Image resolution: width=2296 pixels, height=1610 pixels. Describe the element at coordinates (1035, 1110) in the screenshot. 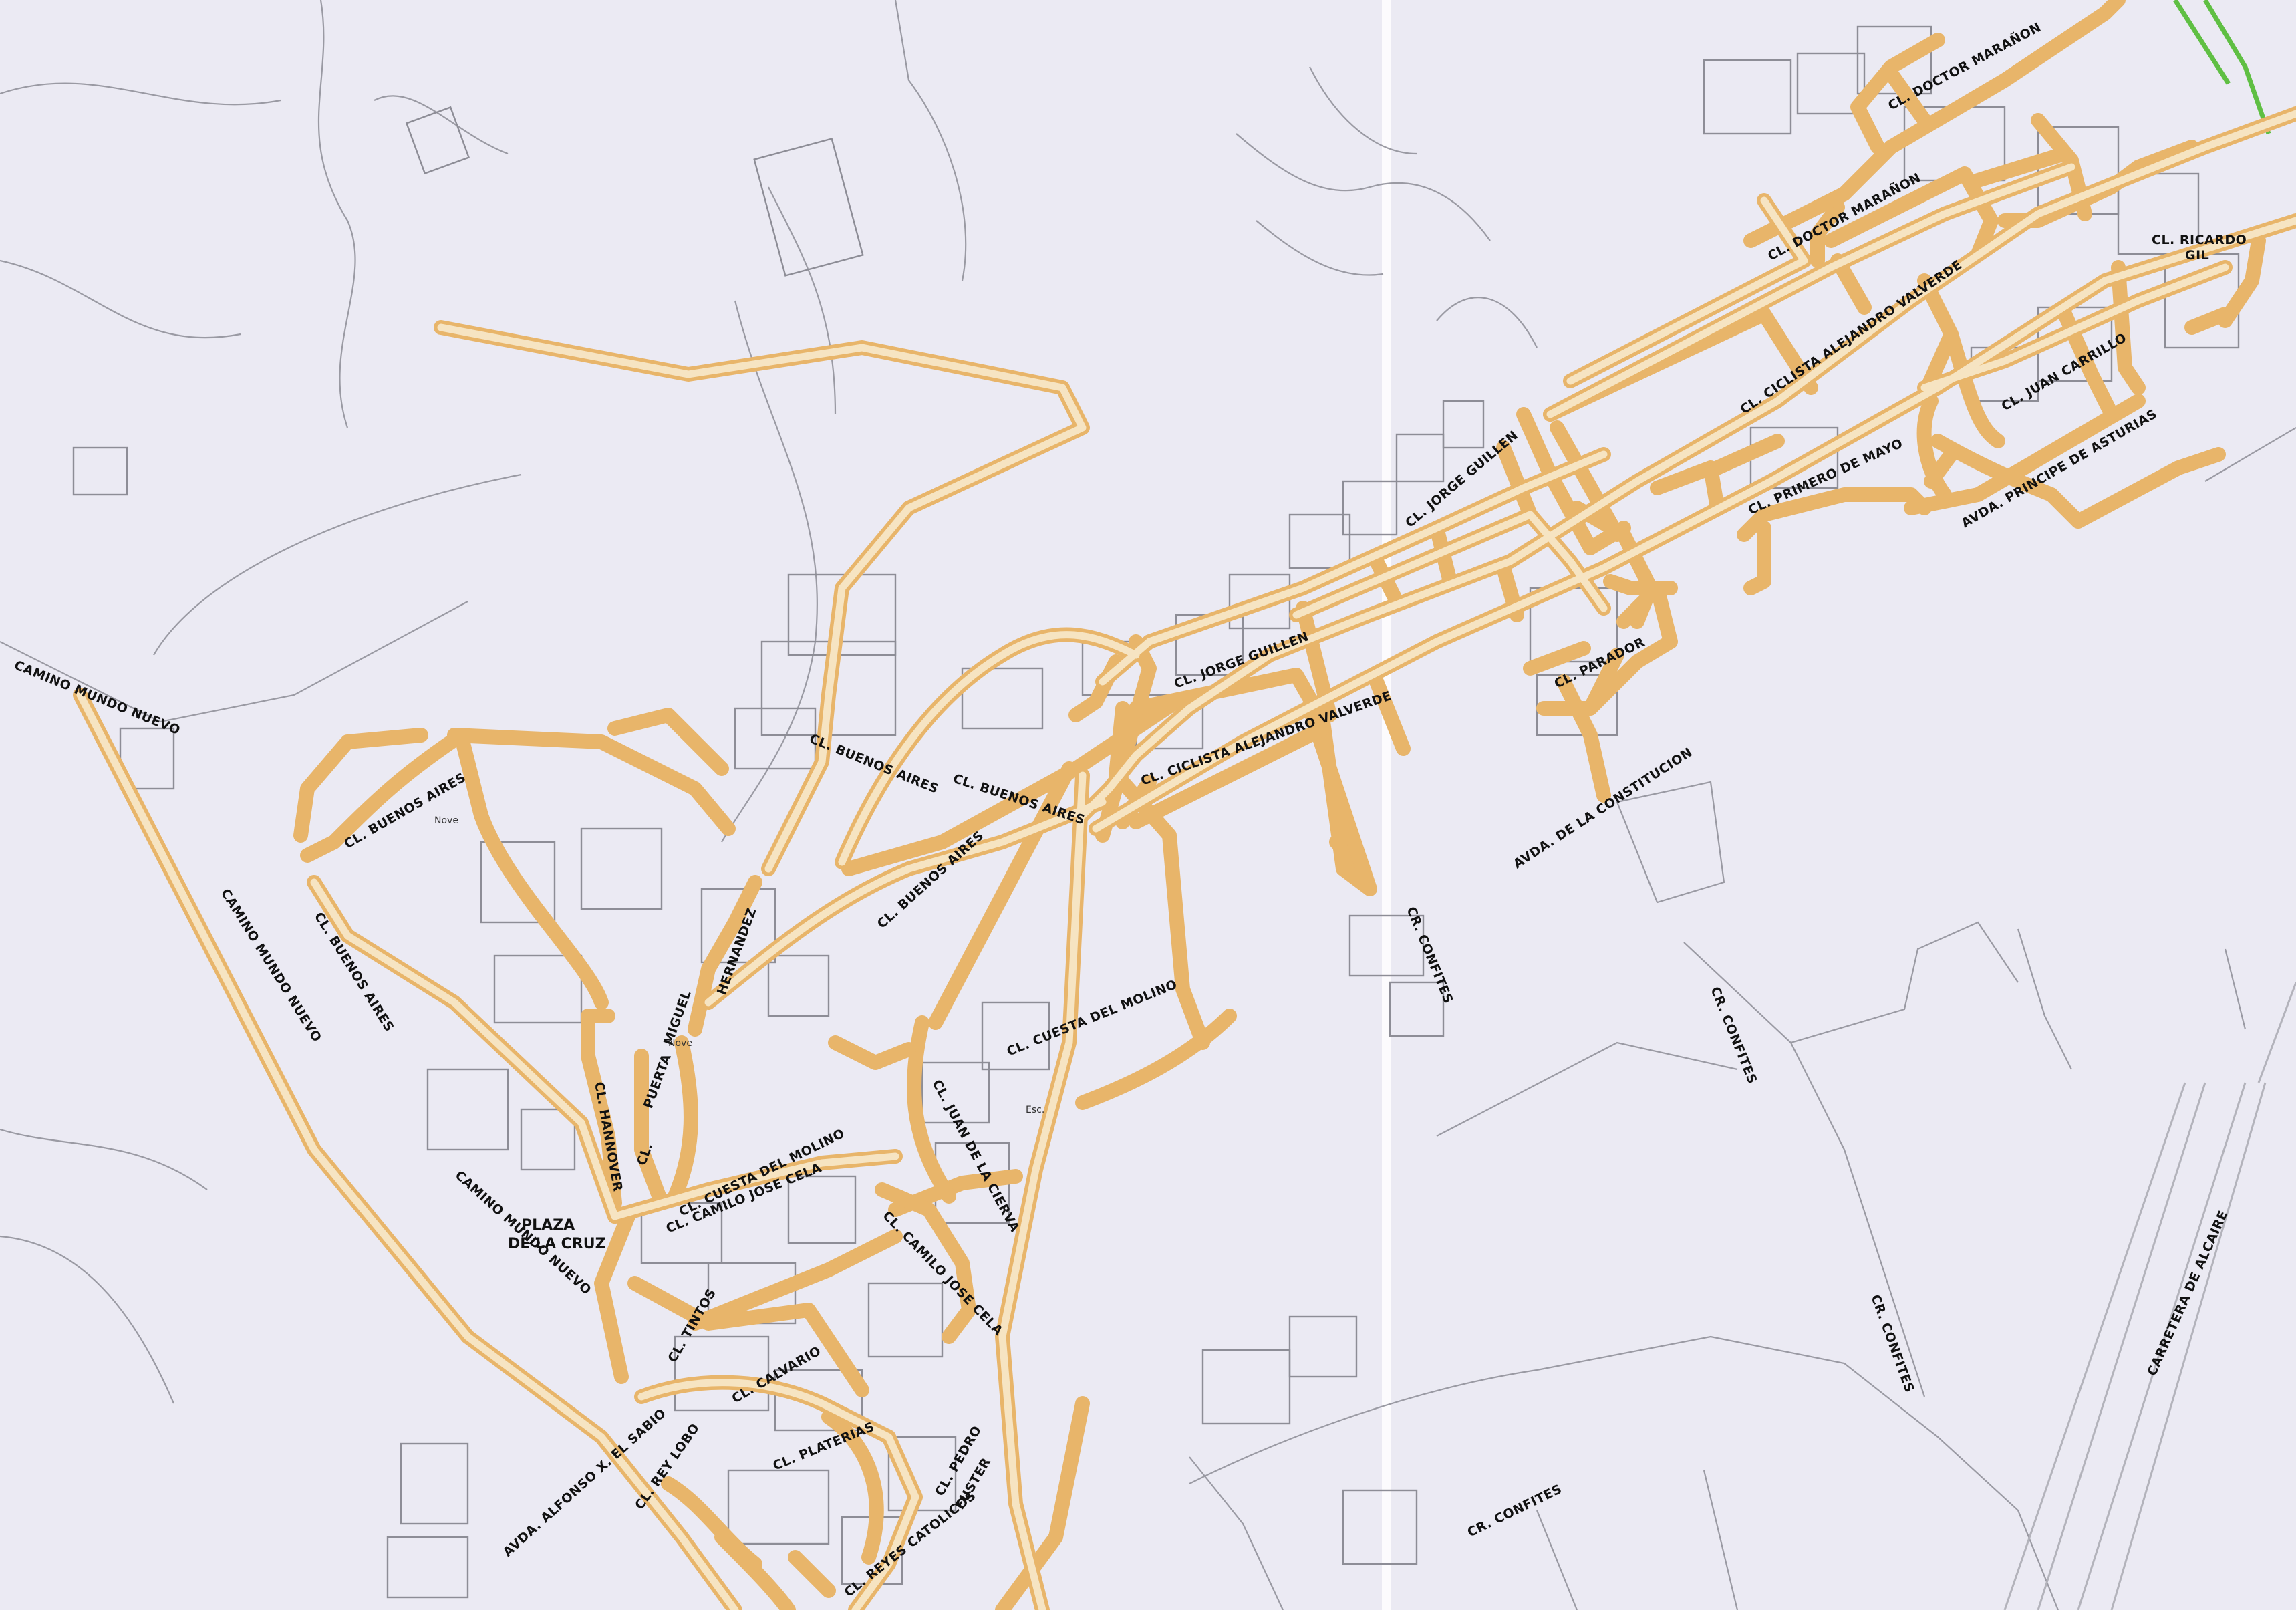

I see `label-esc: Esc.` at that location.